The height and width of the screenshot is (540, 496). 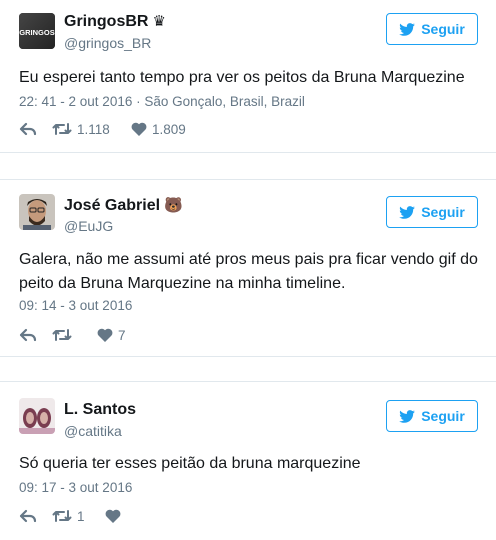 I want to click on location: · São Gonçalo, Brasil, Brazil, so click(x=218, y=101).